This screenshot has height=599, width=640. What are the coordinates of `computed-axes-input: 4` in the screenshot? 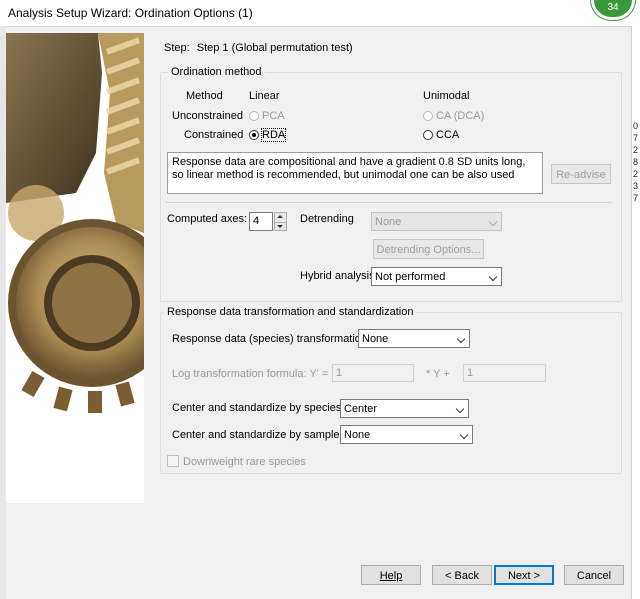 It's located at (261, 221).